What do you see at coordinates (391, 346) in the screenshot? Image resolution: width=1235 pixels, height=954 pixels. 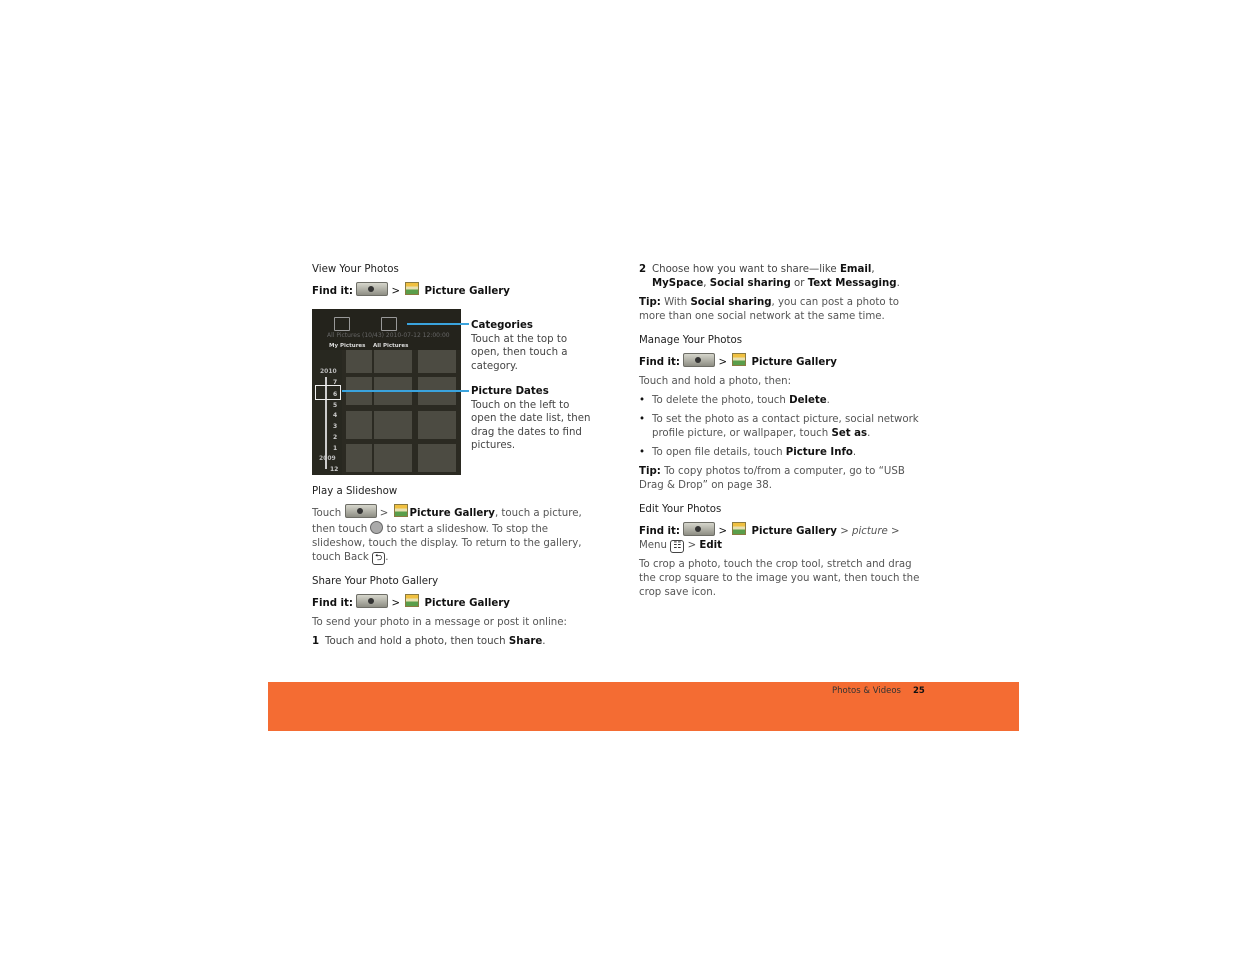 I see `tab-all-pictures: All Pictures` at bounding box center [391, 346].